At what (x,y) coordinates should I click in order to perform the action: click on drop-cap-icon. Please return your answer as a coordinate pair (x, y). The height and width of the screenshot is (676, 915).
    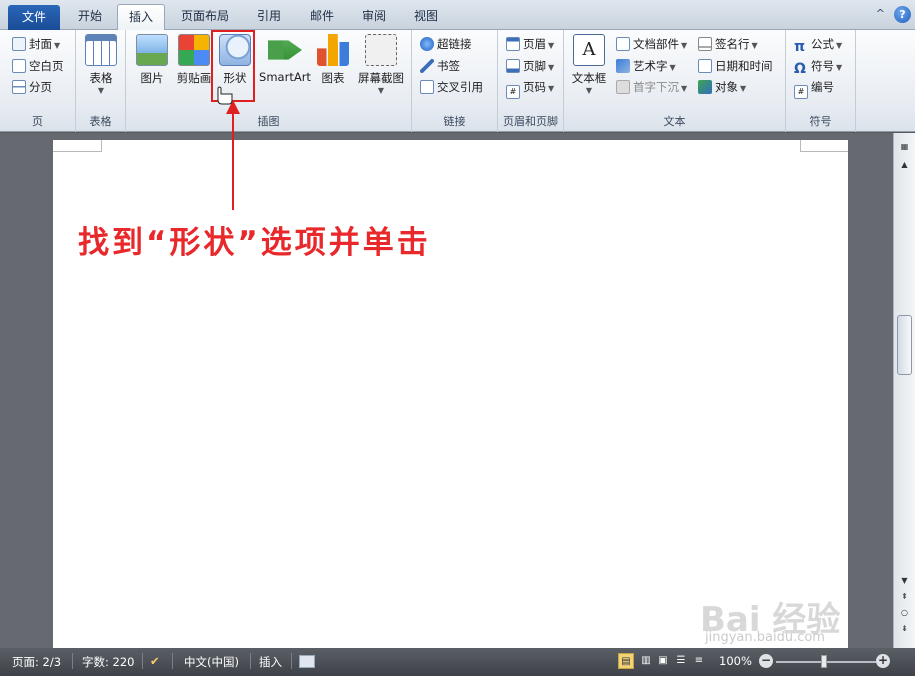
    Looking at the image, I should click on (623, 87).